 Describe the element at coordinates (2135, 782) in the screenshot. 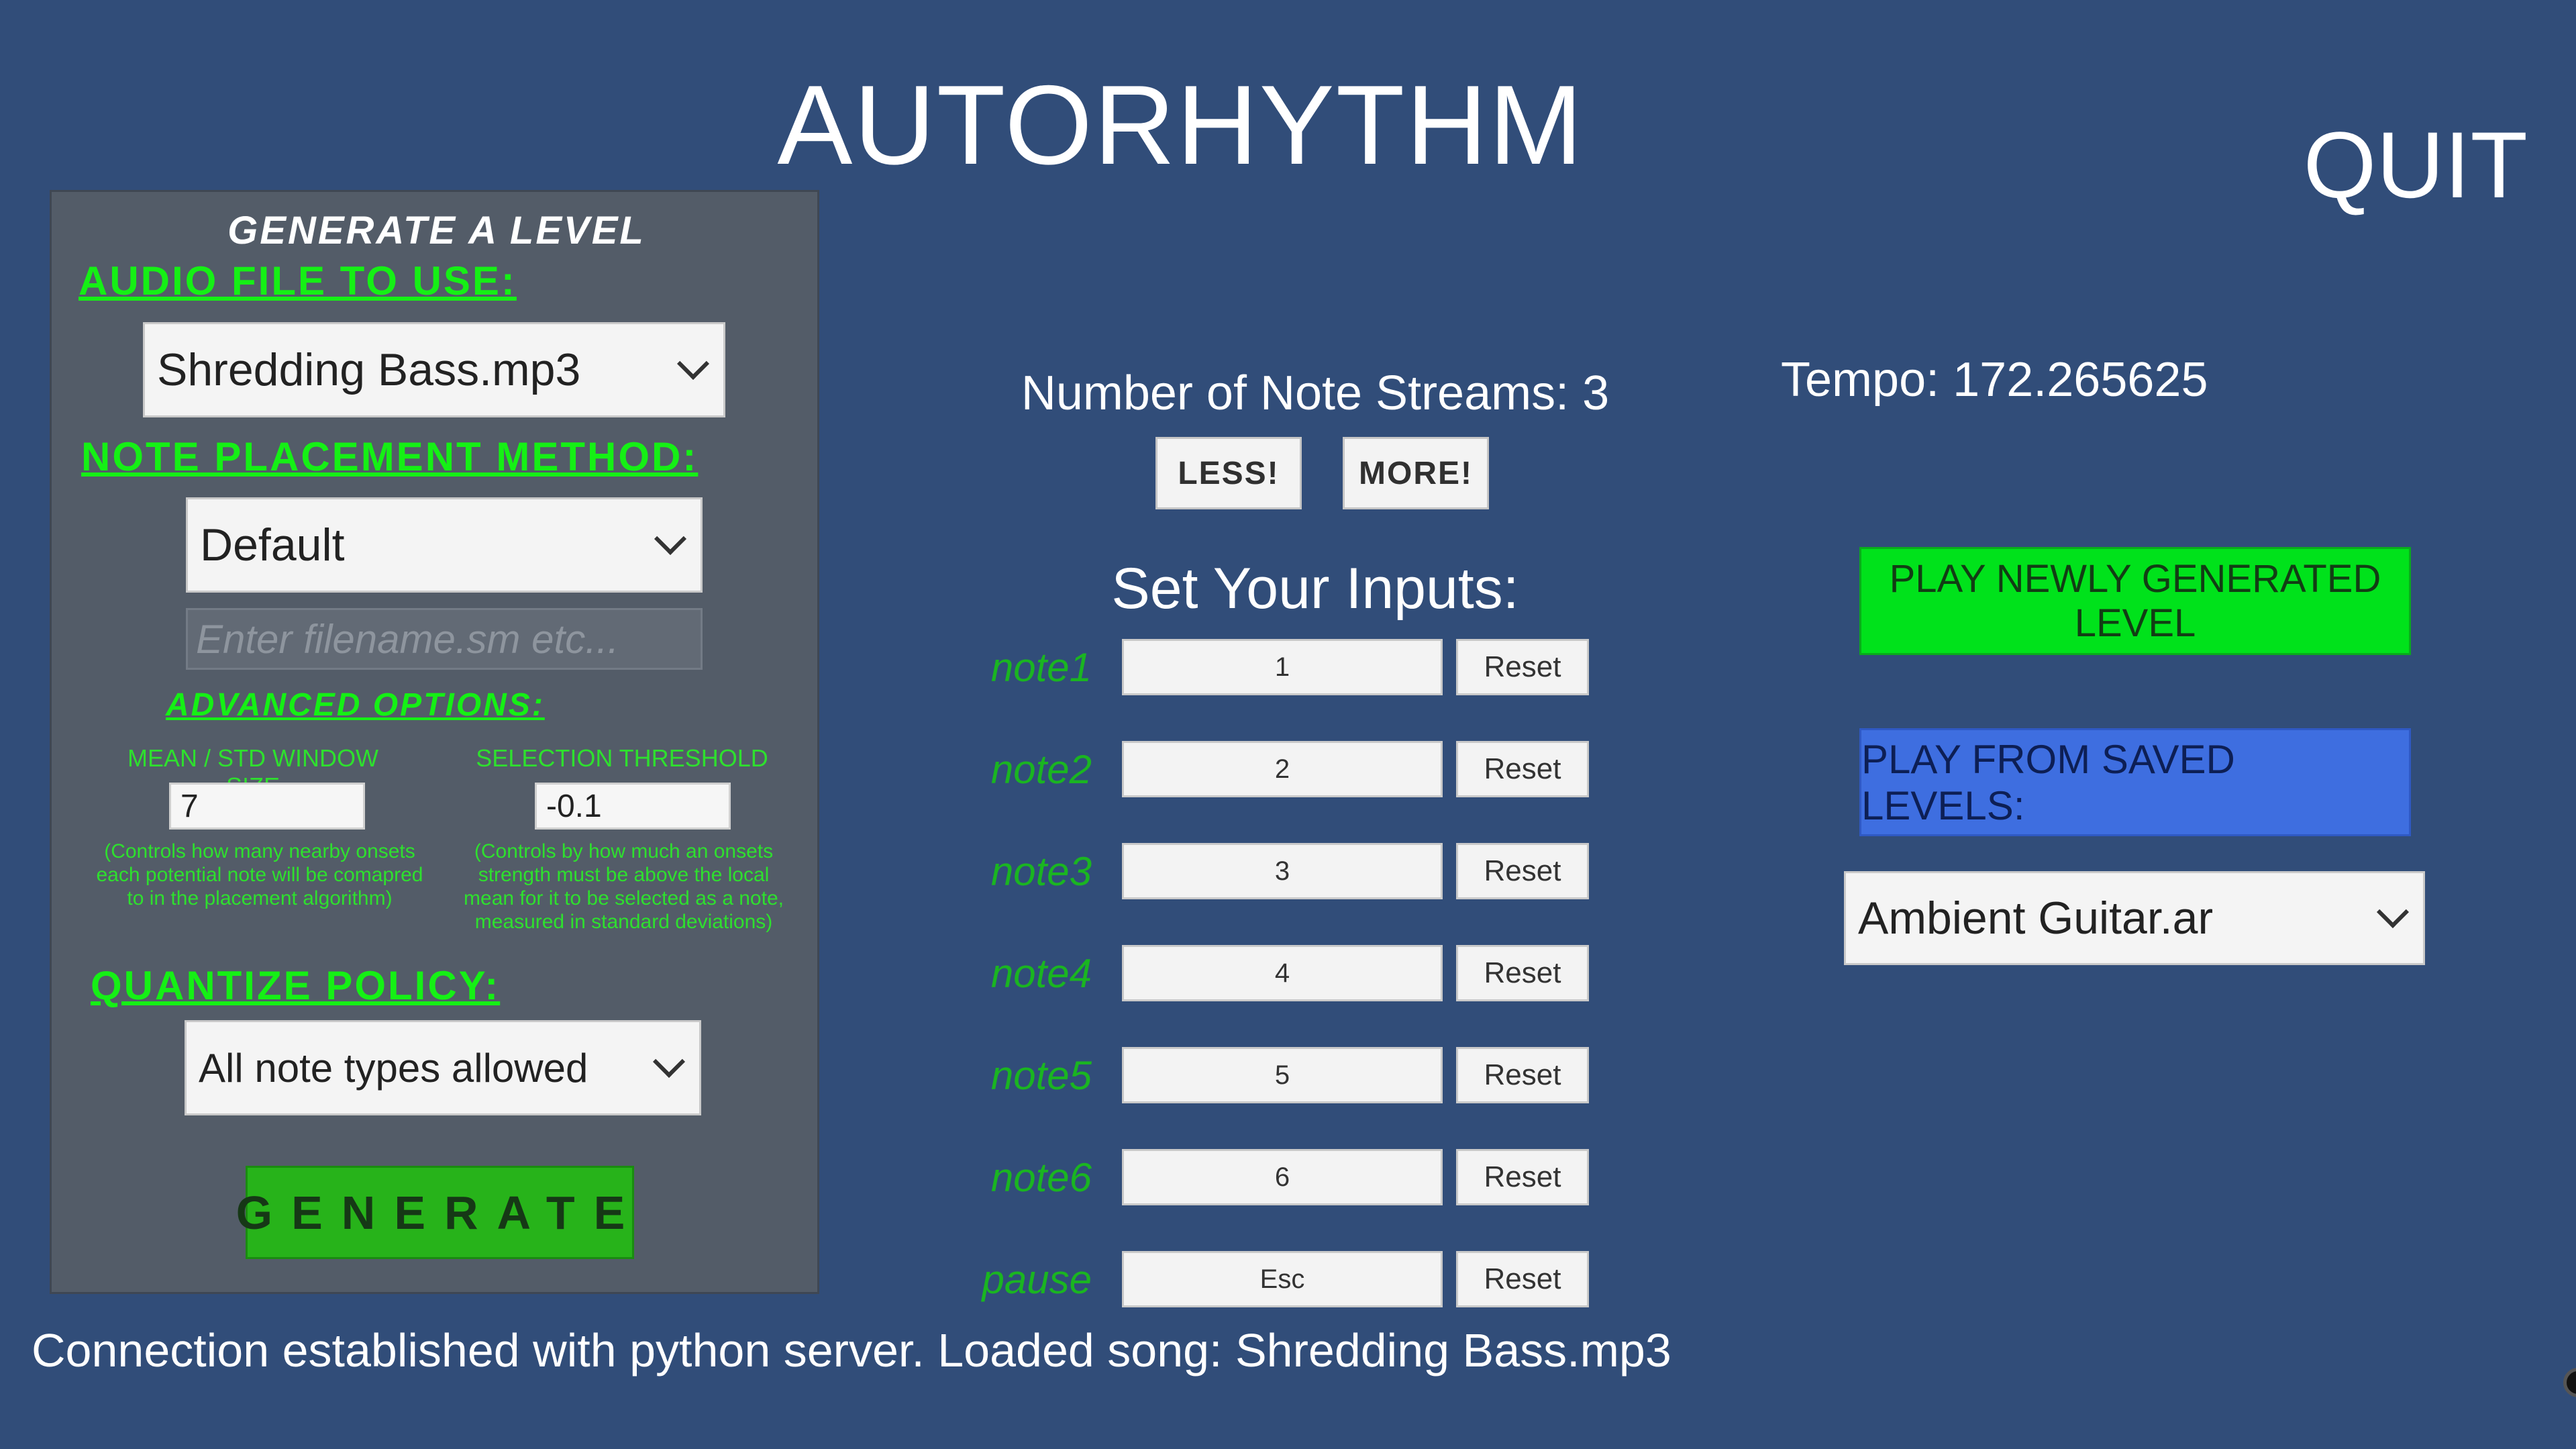

I see `play-saved-levels-button: PLAY FROM SAVED LEVELS:` at that location.